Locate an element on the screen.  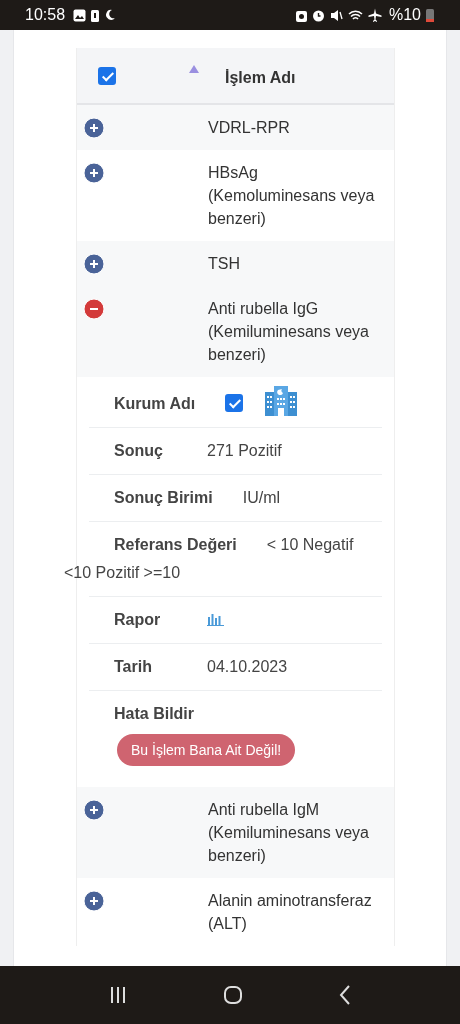
table-row: TSH is located at coordinates (235, 263).